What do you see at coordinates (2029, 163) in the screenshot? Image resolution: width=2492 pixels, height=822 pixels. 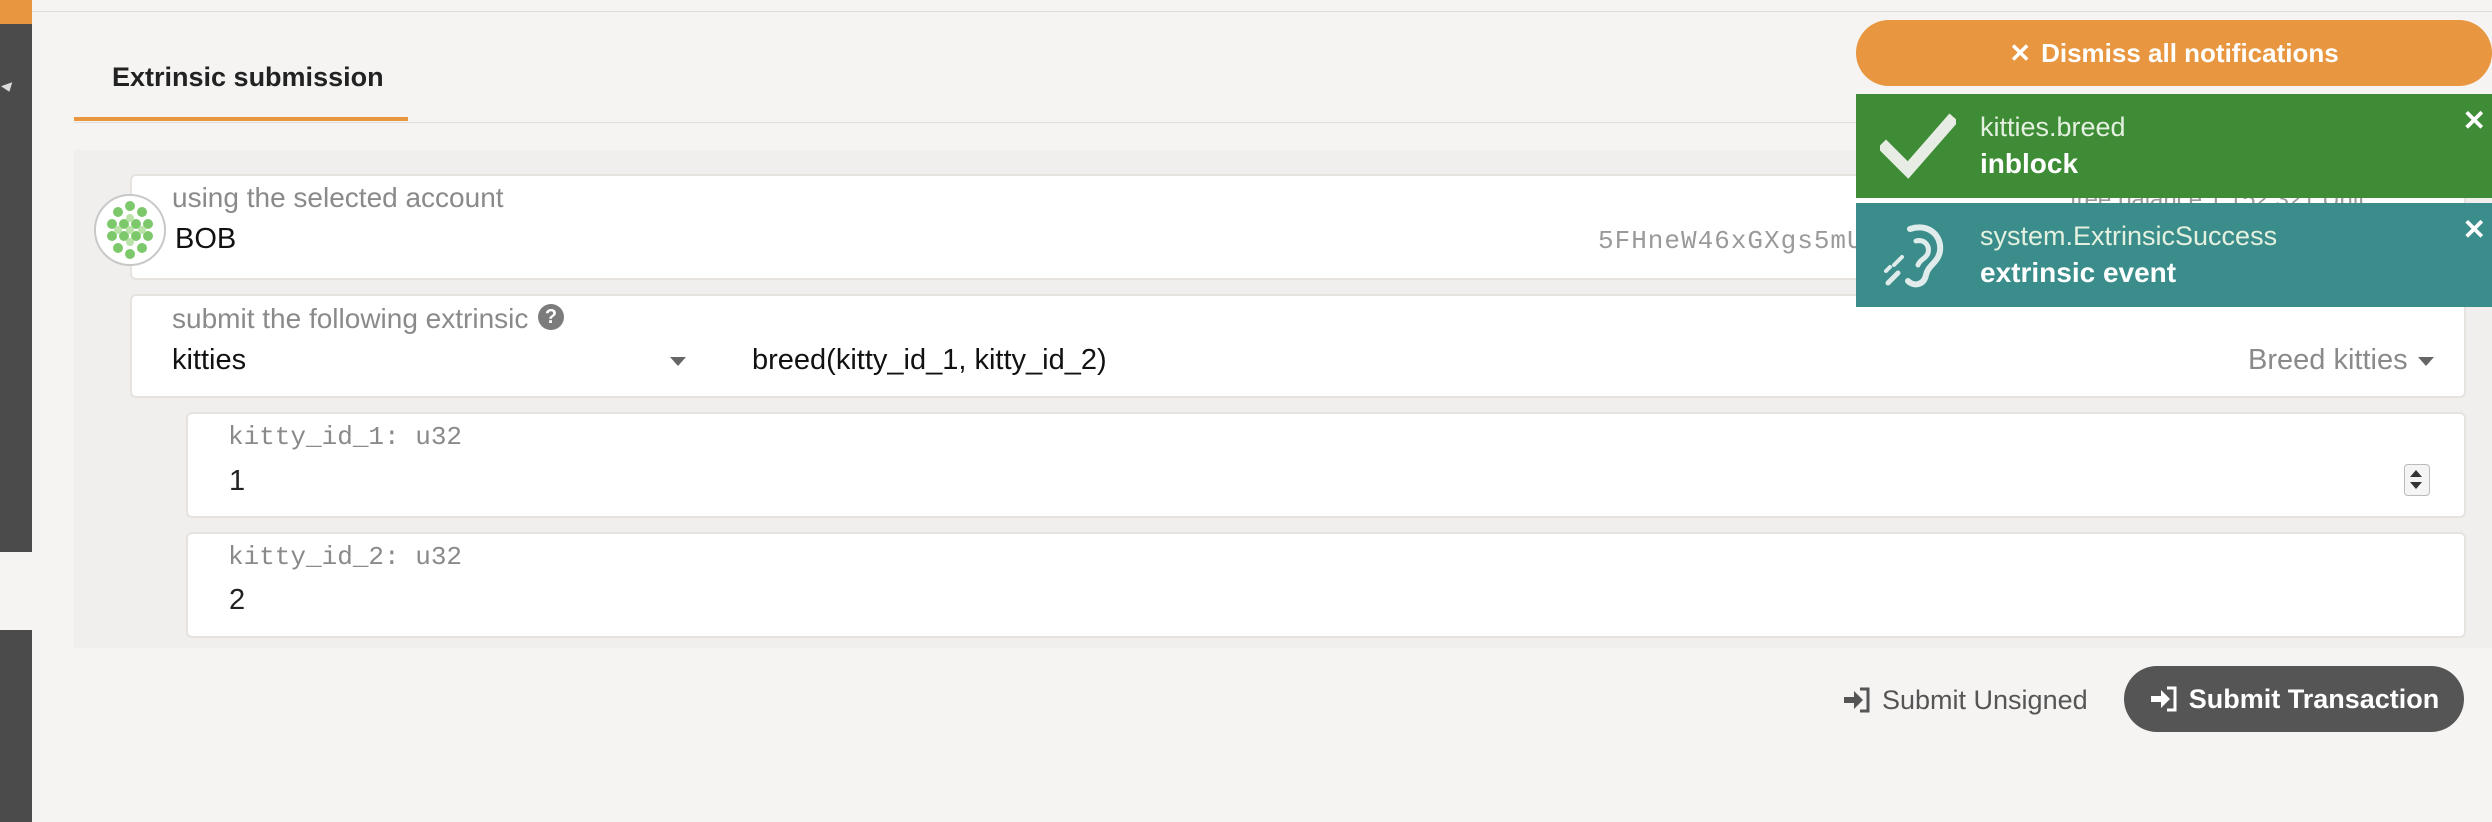 I see `notification-status: inblock` at bounding box center [2029, 163].